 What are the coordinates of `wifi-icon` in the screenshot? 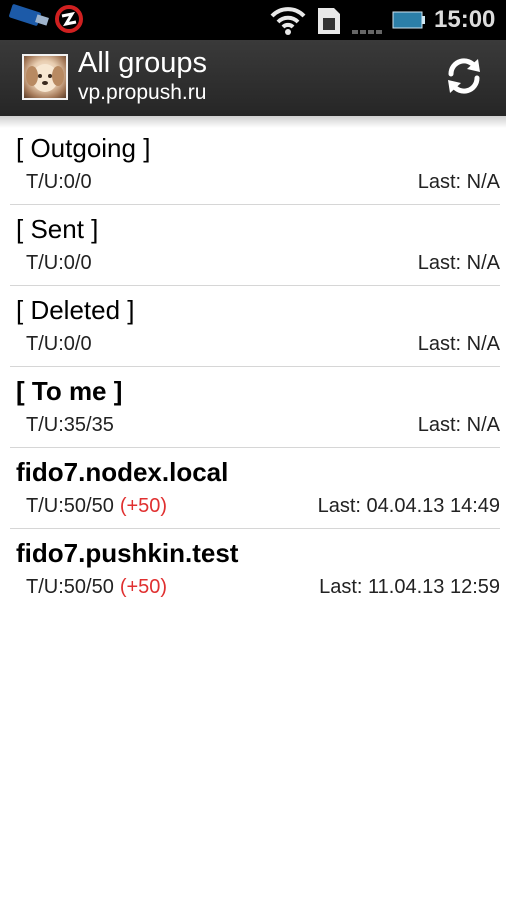 It's located at (288, 20).